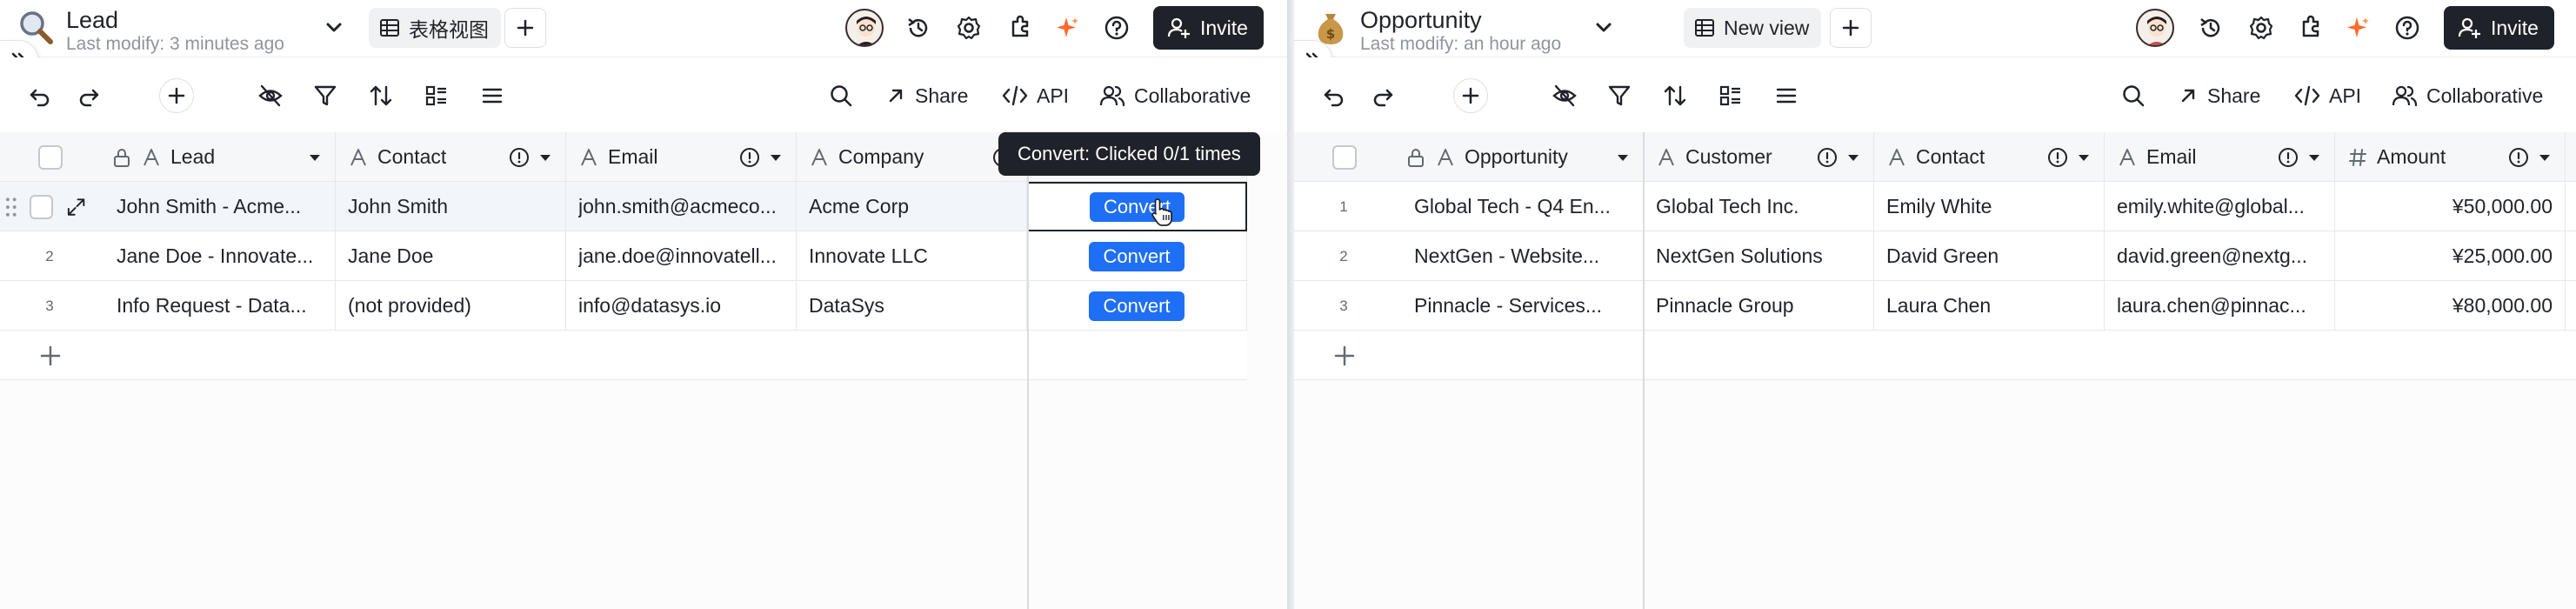  I want to click on column-header-customer: Customer, so click(1759, 157).